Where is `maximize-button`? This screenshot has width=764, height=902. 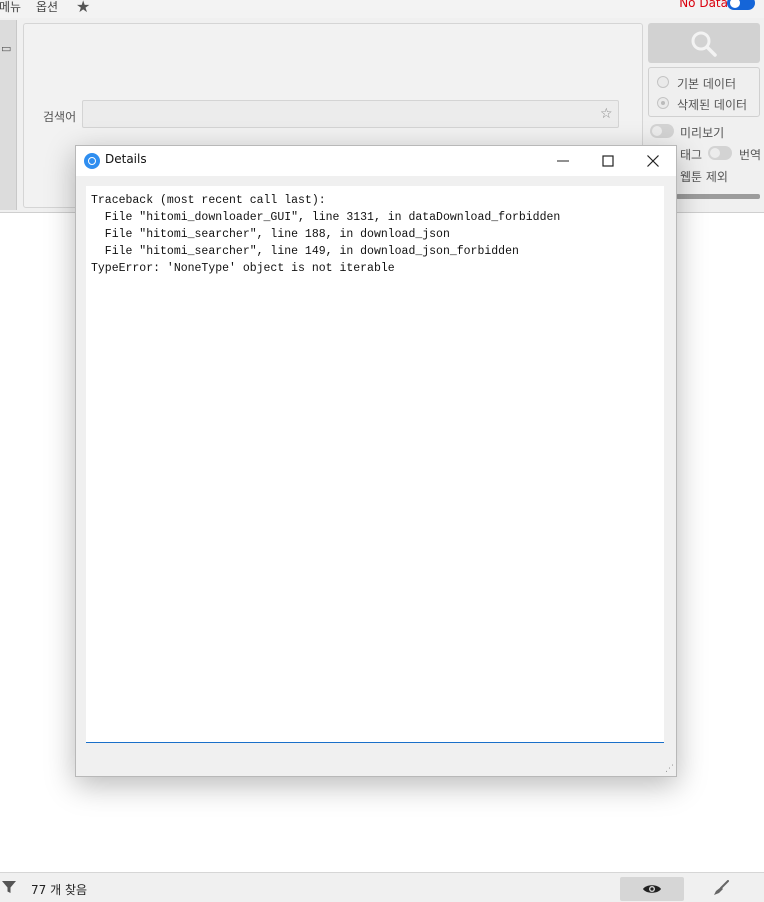
maximize-button is located at coordinates (607, 161).